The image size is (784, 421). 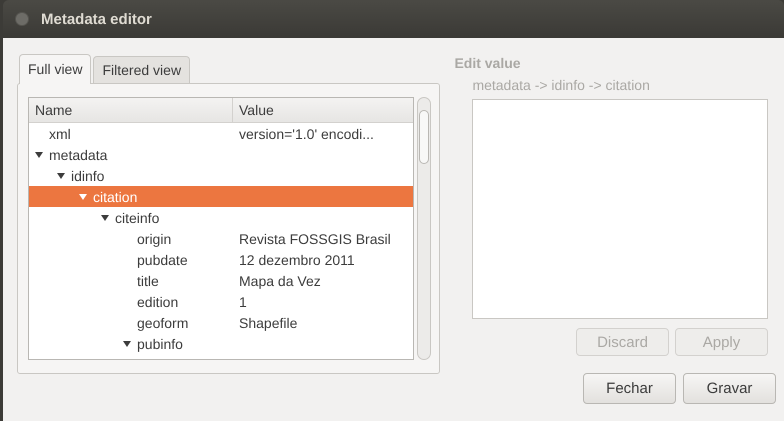 I want to click on tree-row: pubinfo, so click(x=221, y=343).